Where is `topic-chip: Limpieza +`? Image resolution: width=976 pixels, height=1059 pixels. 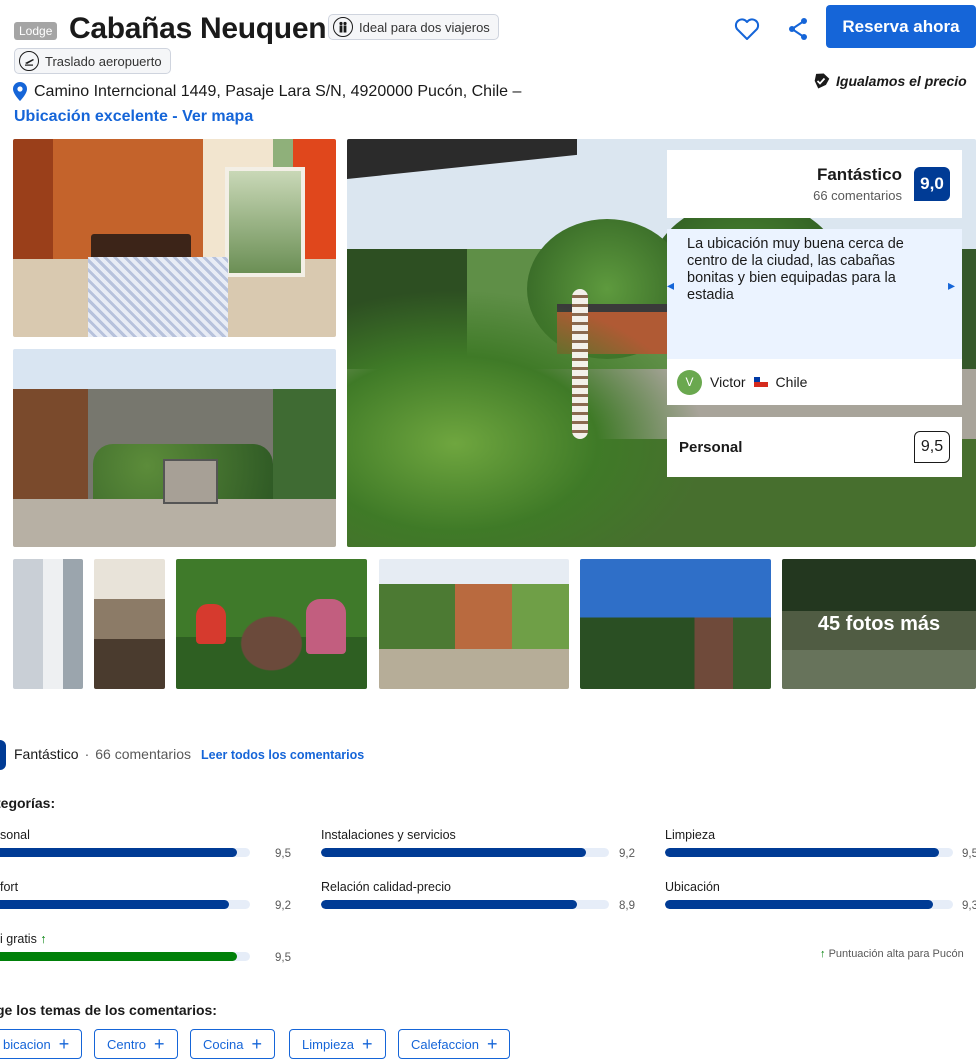
topic-chip: Limpieza + is located at coordinates (337, 1044).